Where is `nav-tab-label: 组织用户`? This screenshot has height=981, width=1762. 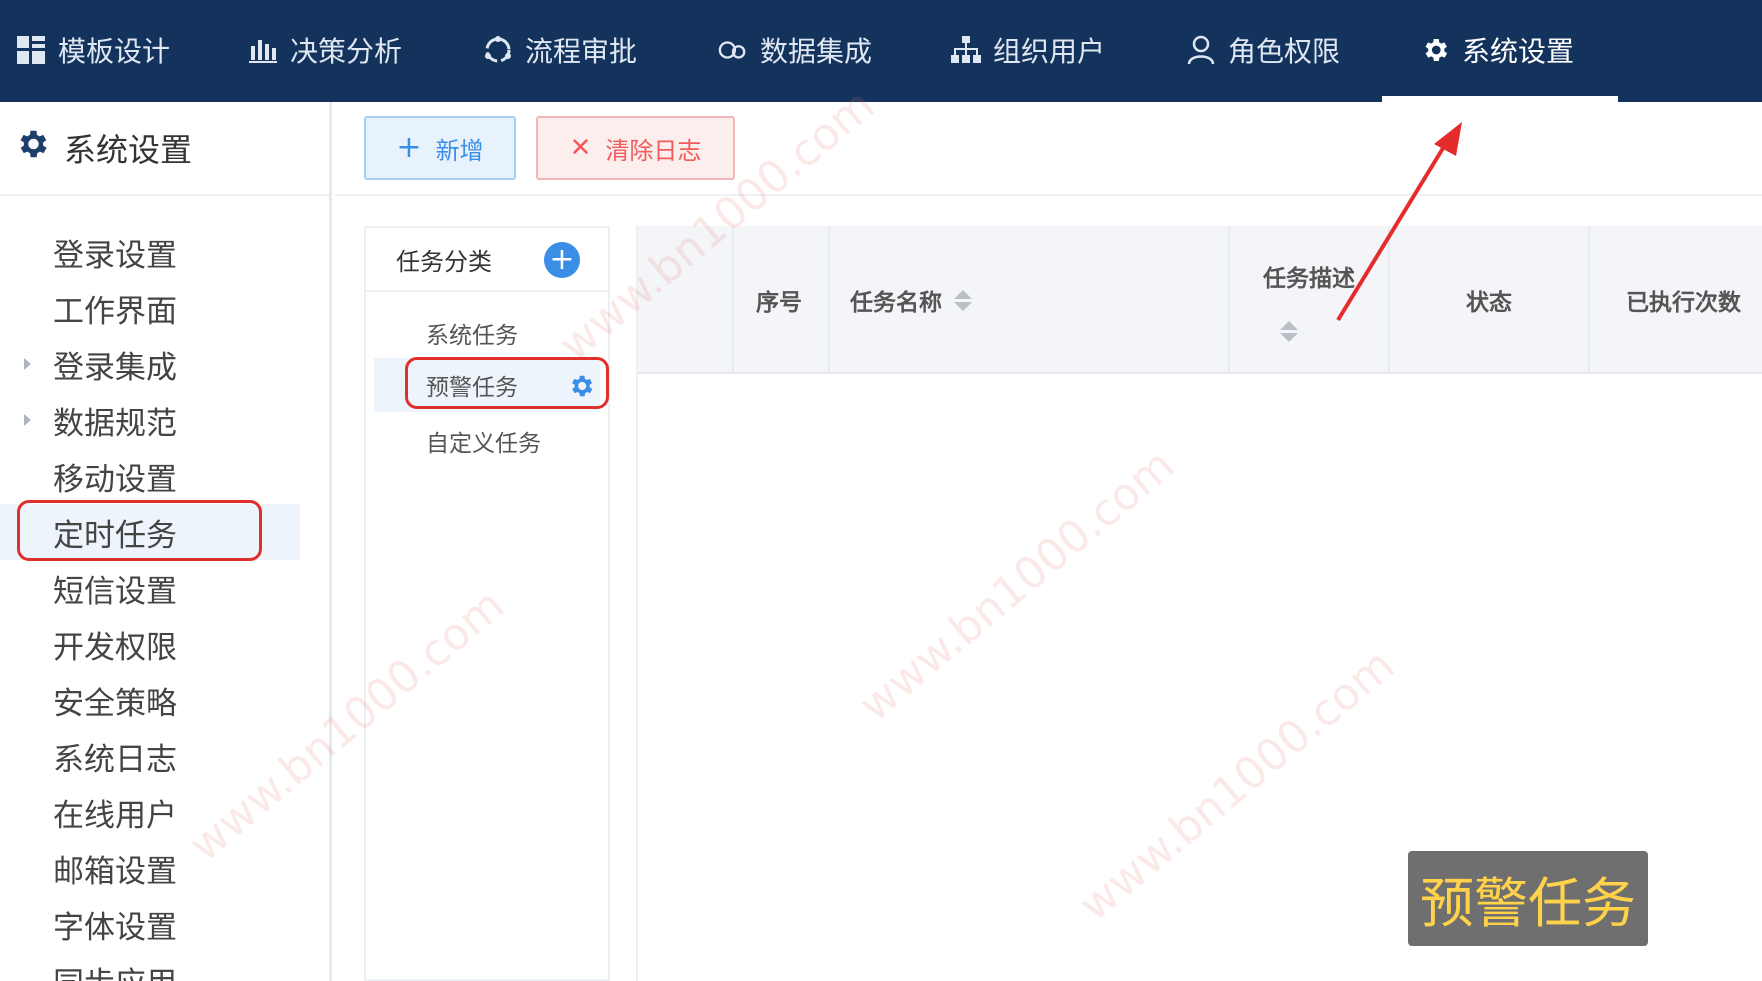
nav-tab-label: 组织用户 is located at coordinates (1049, 51).